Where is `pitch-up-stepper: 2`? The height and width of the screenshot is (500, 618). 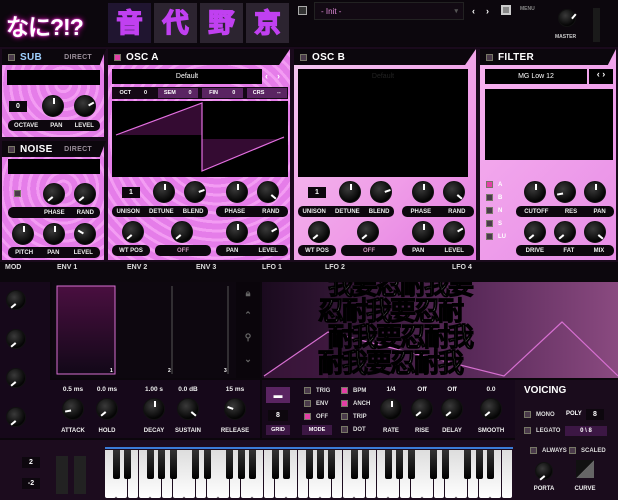
pitch-up-stepper: 2 is located at coordinates (31, 462).